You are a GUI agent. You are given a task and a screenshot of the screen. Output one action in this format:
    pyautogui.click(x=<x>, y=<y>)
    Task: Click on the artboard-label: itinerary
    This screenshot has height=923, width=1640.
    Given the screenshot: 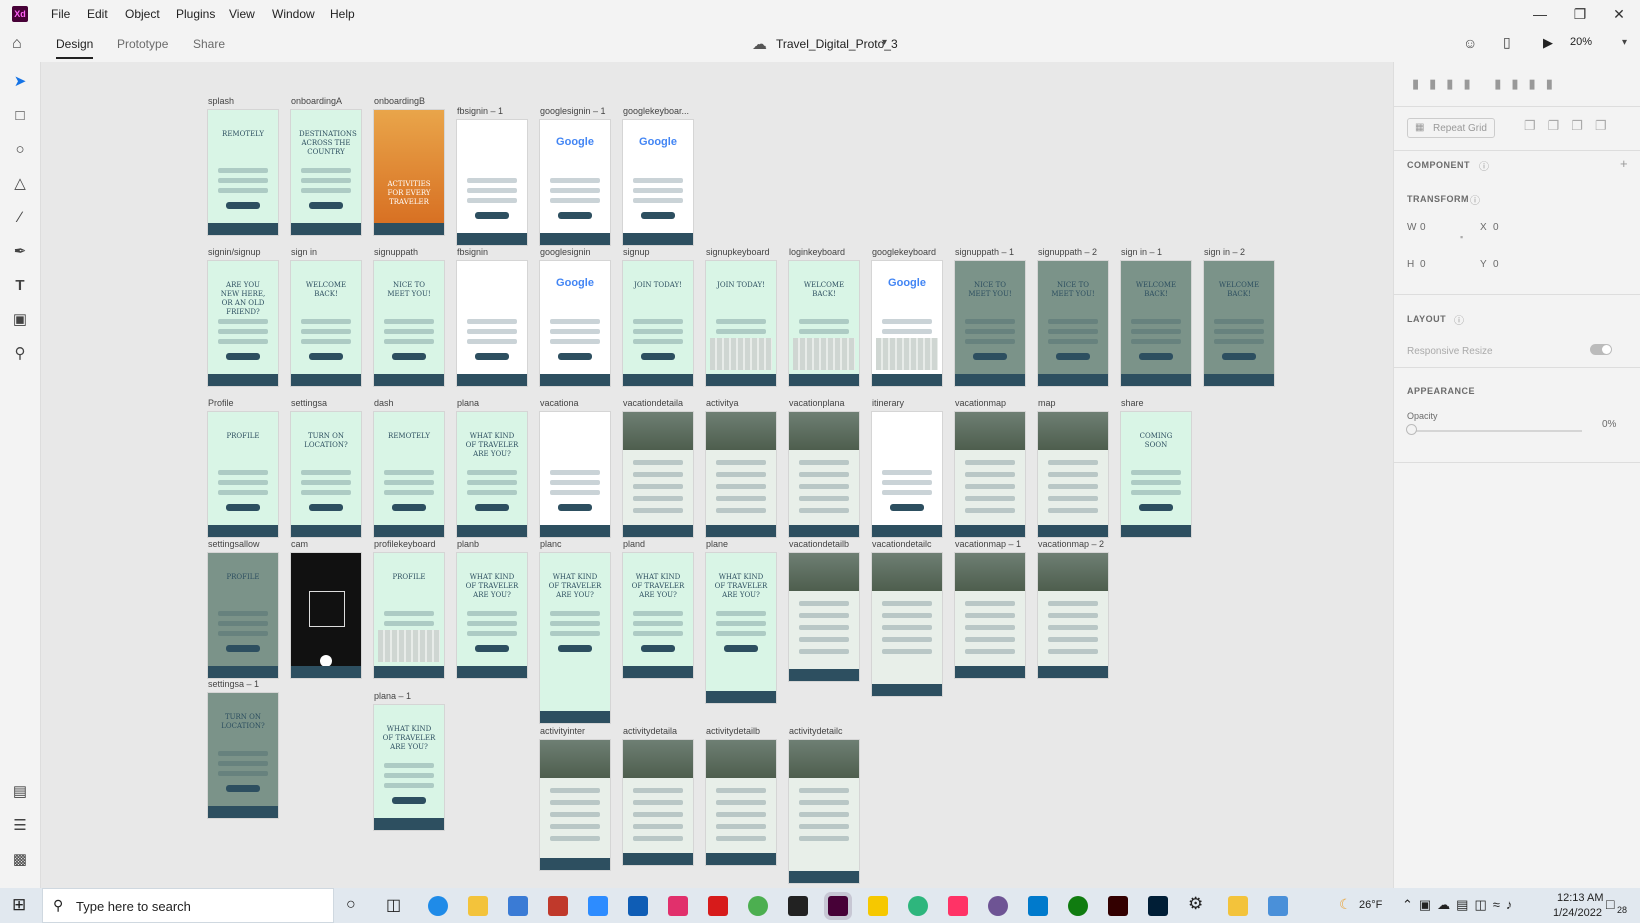 What is the action you would take?
    pyautogui.click(x=888, y=403)
    